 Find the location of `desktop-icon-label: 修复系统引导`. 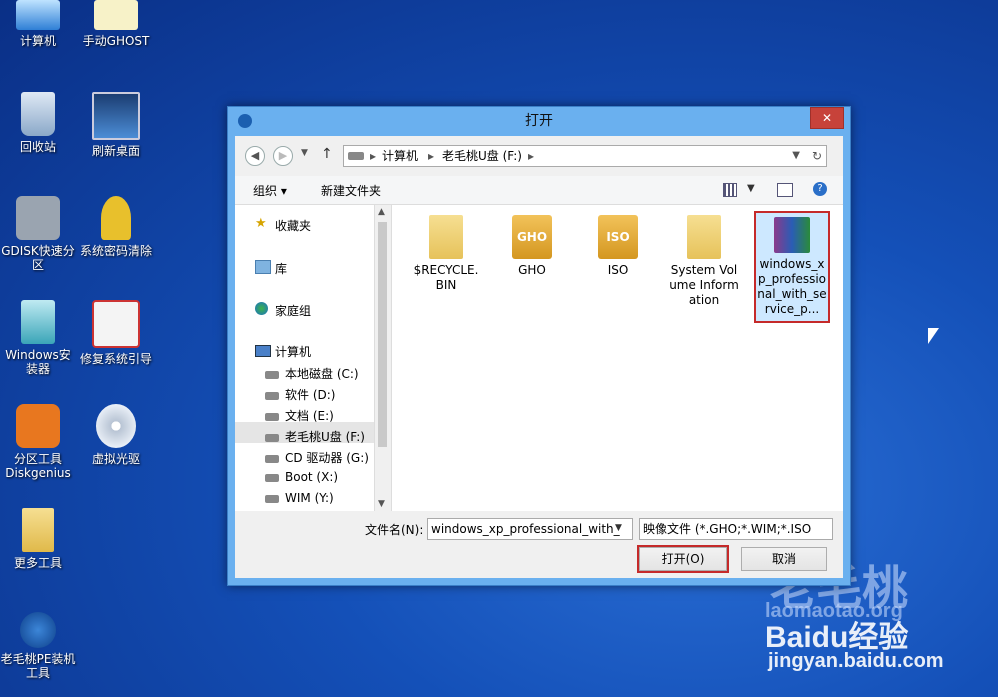

desktop-icon-label: 修复系统引导 is located at coordinates (115, 359).